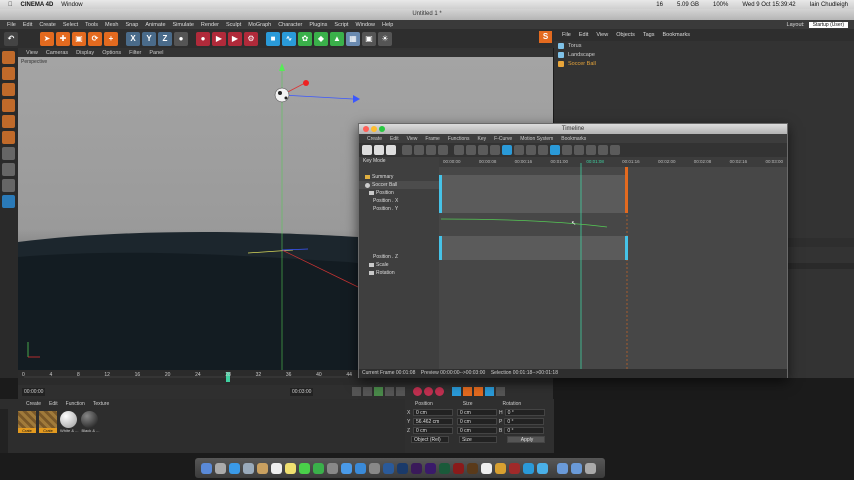  What do you see at coordinates (111, 53) in the screenshot?
I see `viewport-menu-options: Options` at bounding box center [111, 53].